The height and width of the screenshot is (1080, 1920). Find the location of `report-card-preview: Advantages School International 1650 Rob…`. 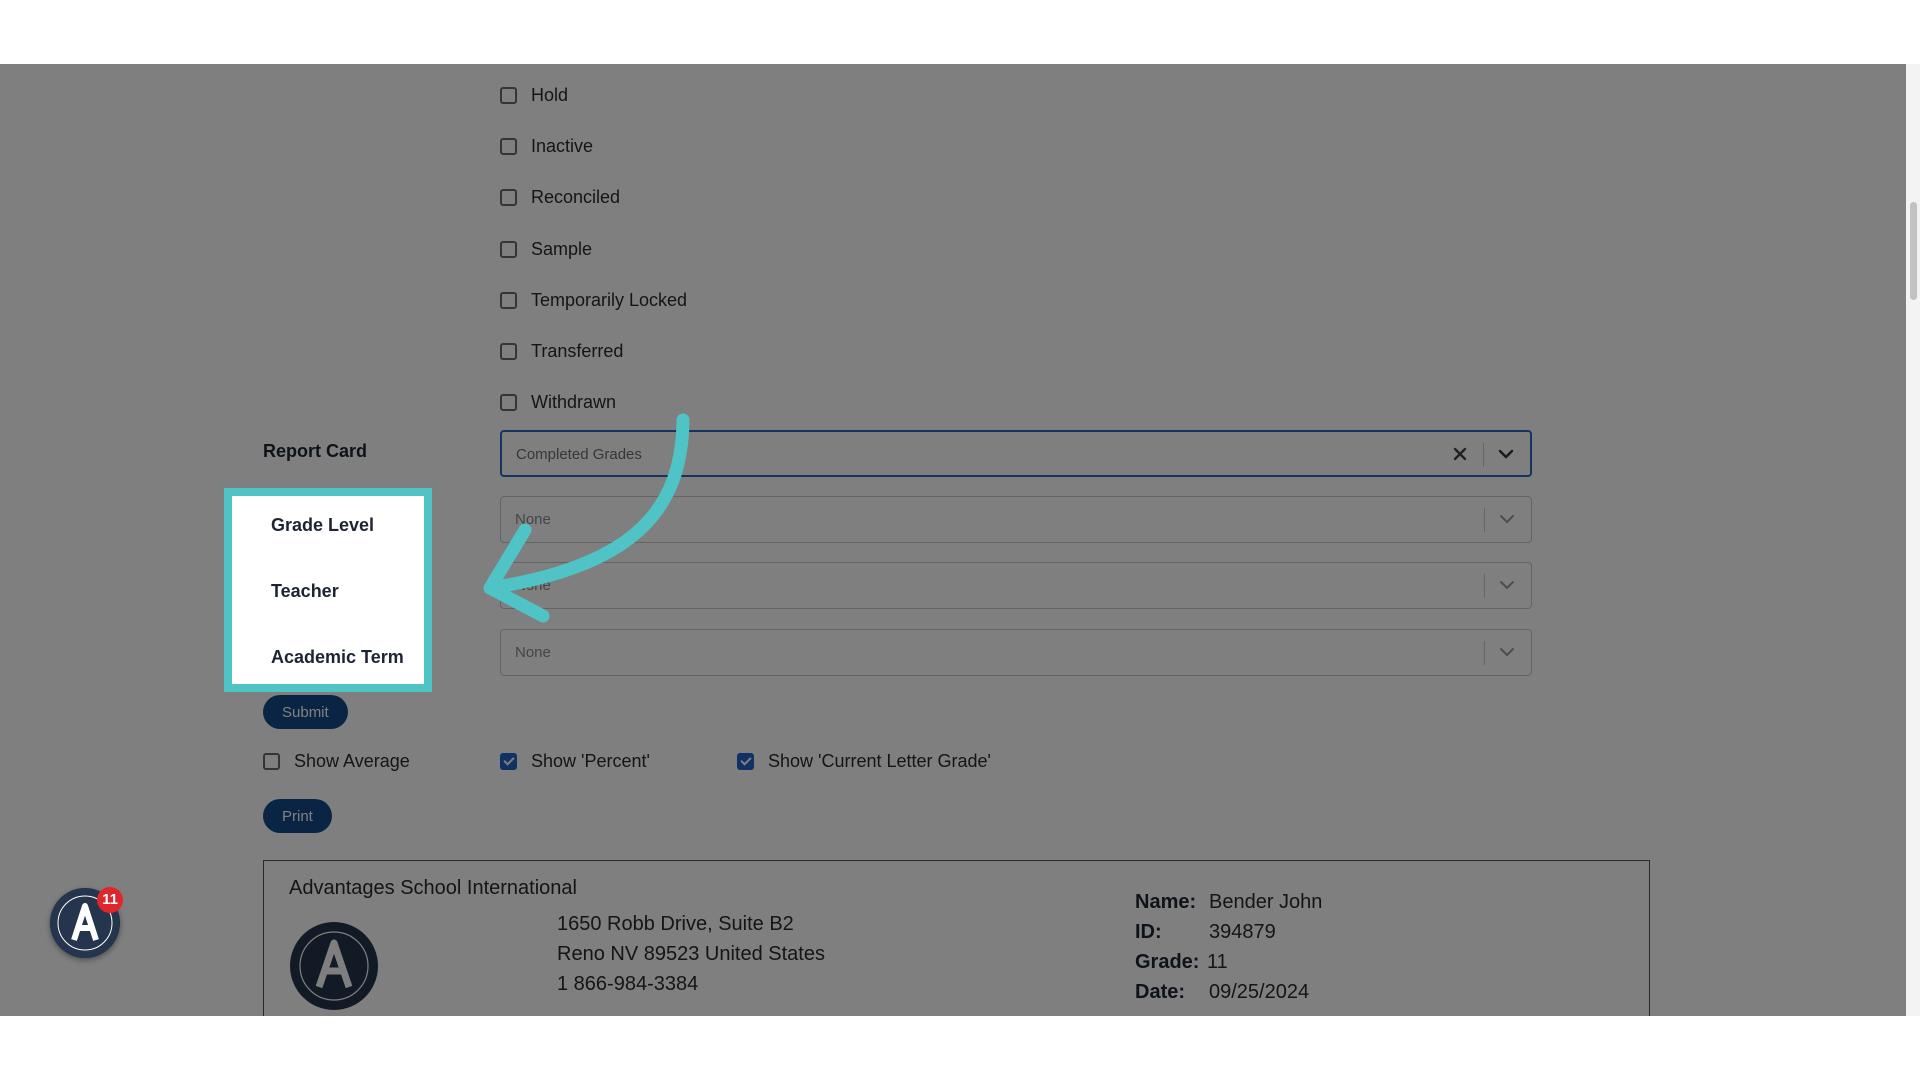

report-card-preview: Advantages School International 1650 Rob… is located at coordinates (956, 938).